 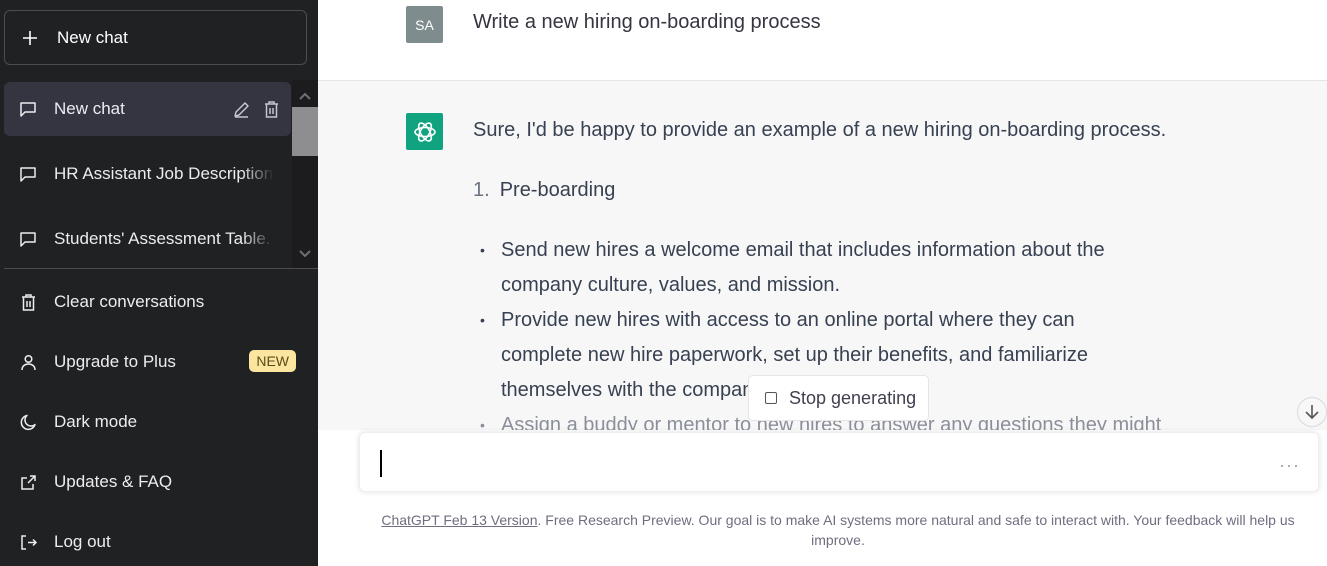 What do you see at coordinates (1289, 465) in the screenshot?
I see `more-options-icon: ···` at bounding box center [1289, 465].